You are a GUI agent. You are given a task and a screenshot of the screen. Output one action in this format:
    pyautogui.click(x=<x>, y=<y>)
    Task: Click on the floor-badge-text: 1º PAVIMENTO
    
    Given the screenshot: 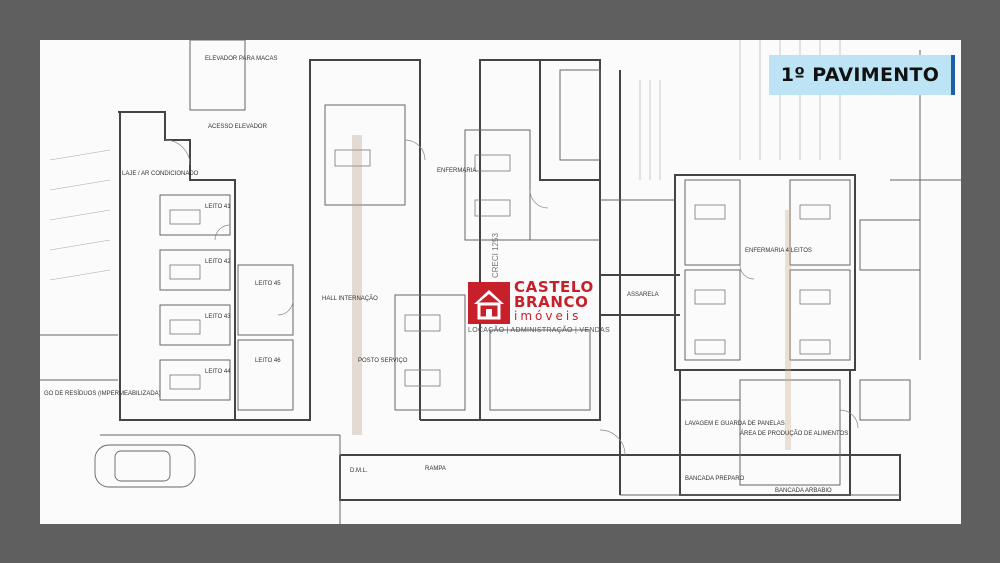 What is the action you would take?
    pyautogui.click(x=860, y=75)
    